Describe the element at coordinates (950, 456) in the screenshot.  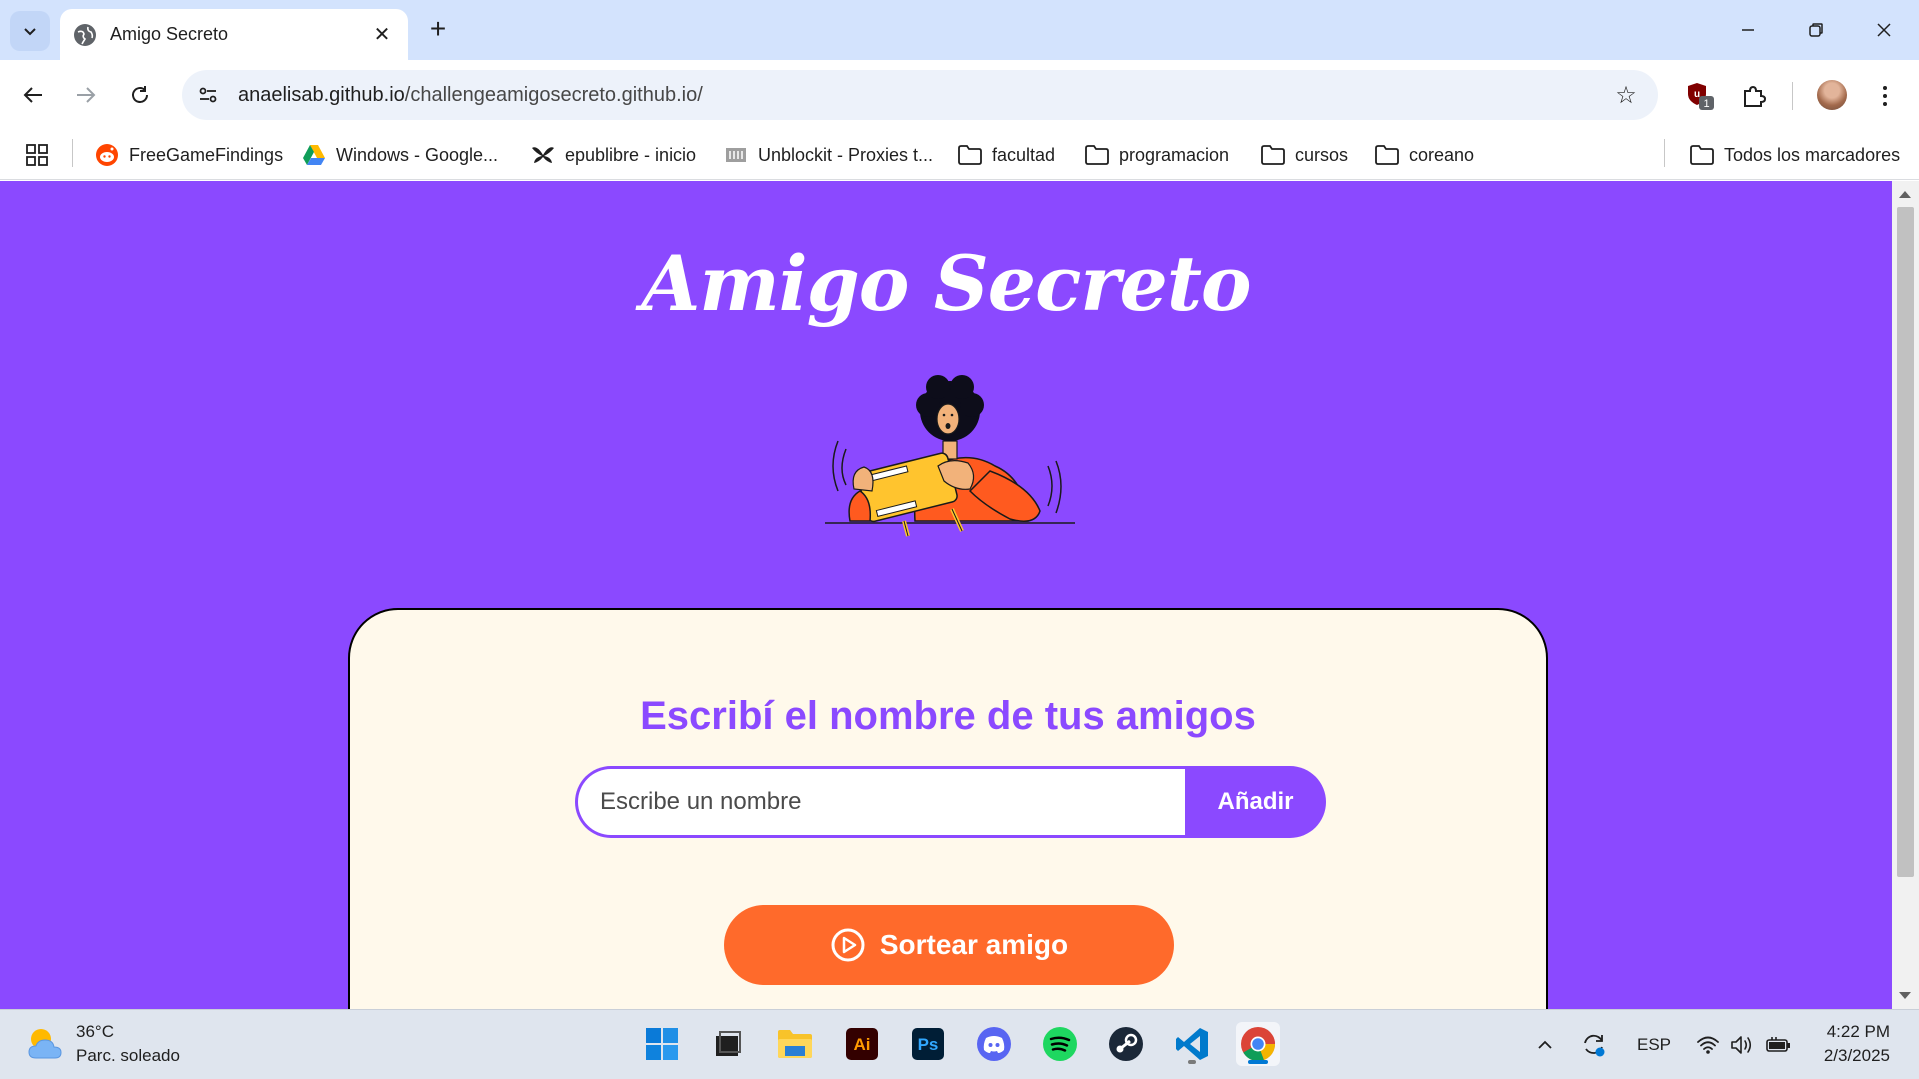
I see `hero-illustration` at that location.